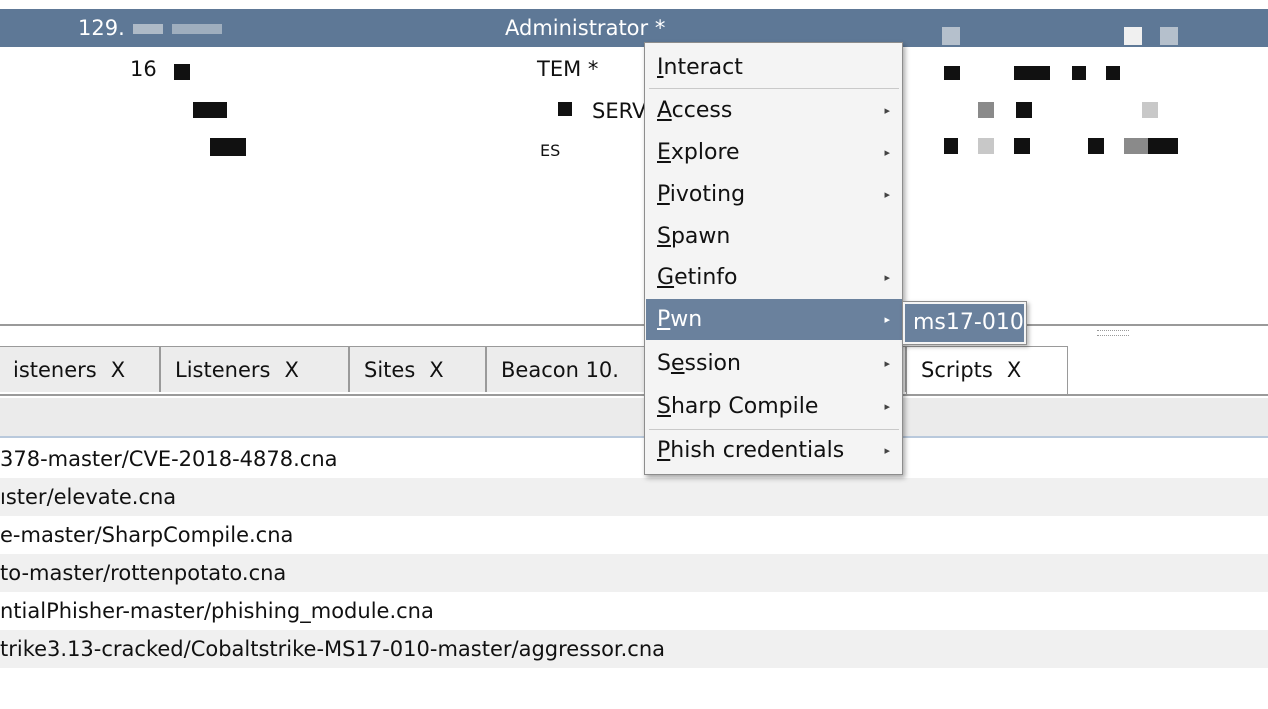 The width and height of the screenshot is (1268, 709). What do you see at coordinates (666, 277) in the screenshot?
I see `menu-mnemonic: G` at bounding box center [666, 277].